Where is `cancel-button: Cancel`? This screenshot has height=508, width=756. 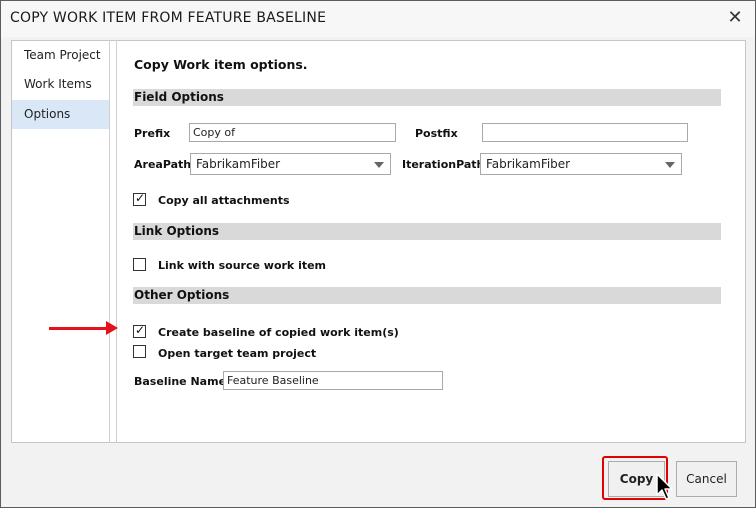 cancel-button: Cancel is located at coordinates (706, 479).